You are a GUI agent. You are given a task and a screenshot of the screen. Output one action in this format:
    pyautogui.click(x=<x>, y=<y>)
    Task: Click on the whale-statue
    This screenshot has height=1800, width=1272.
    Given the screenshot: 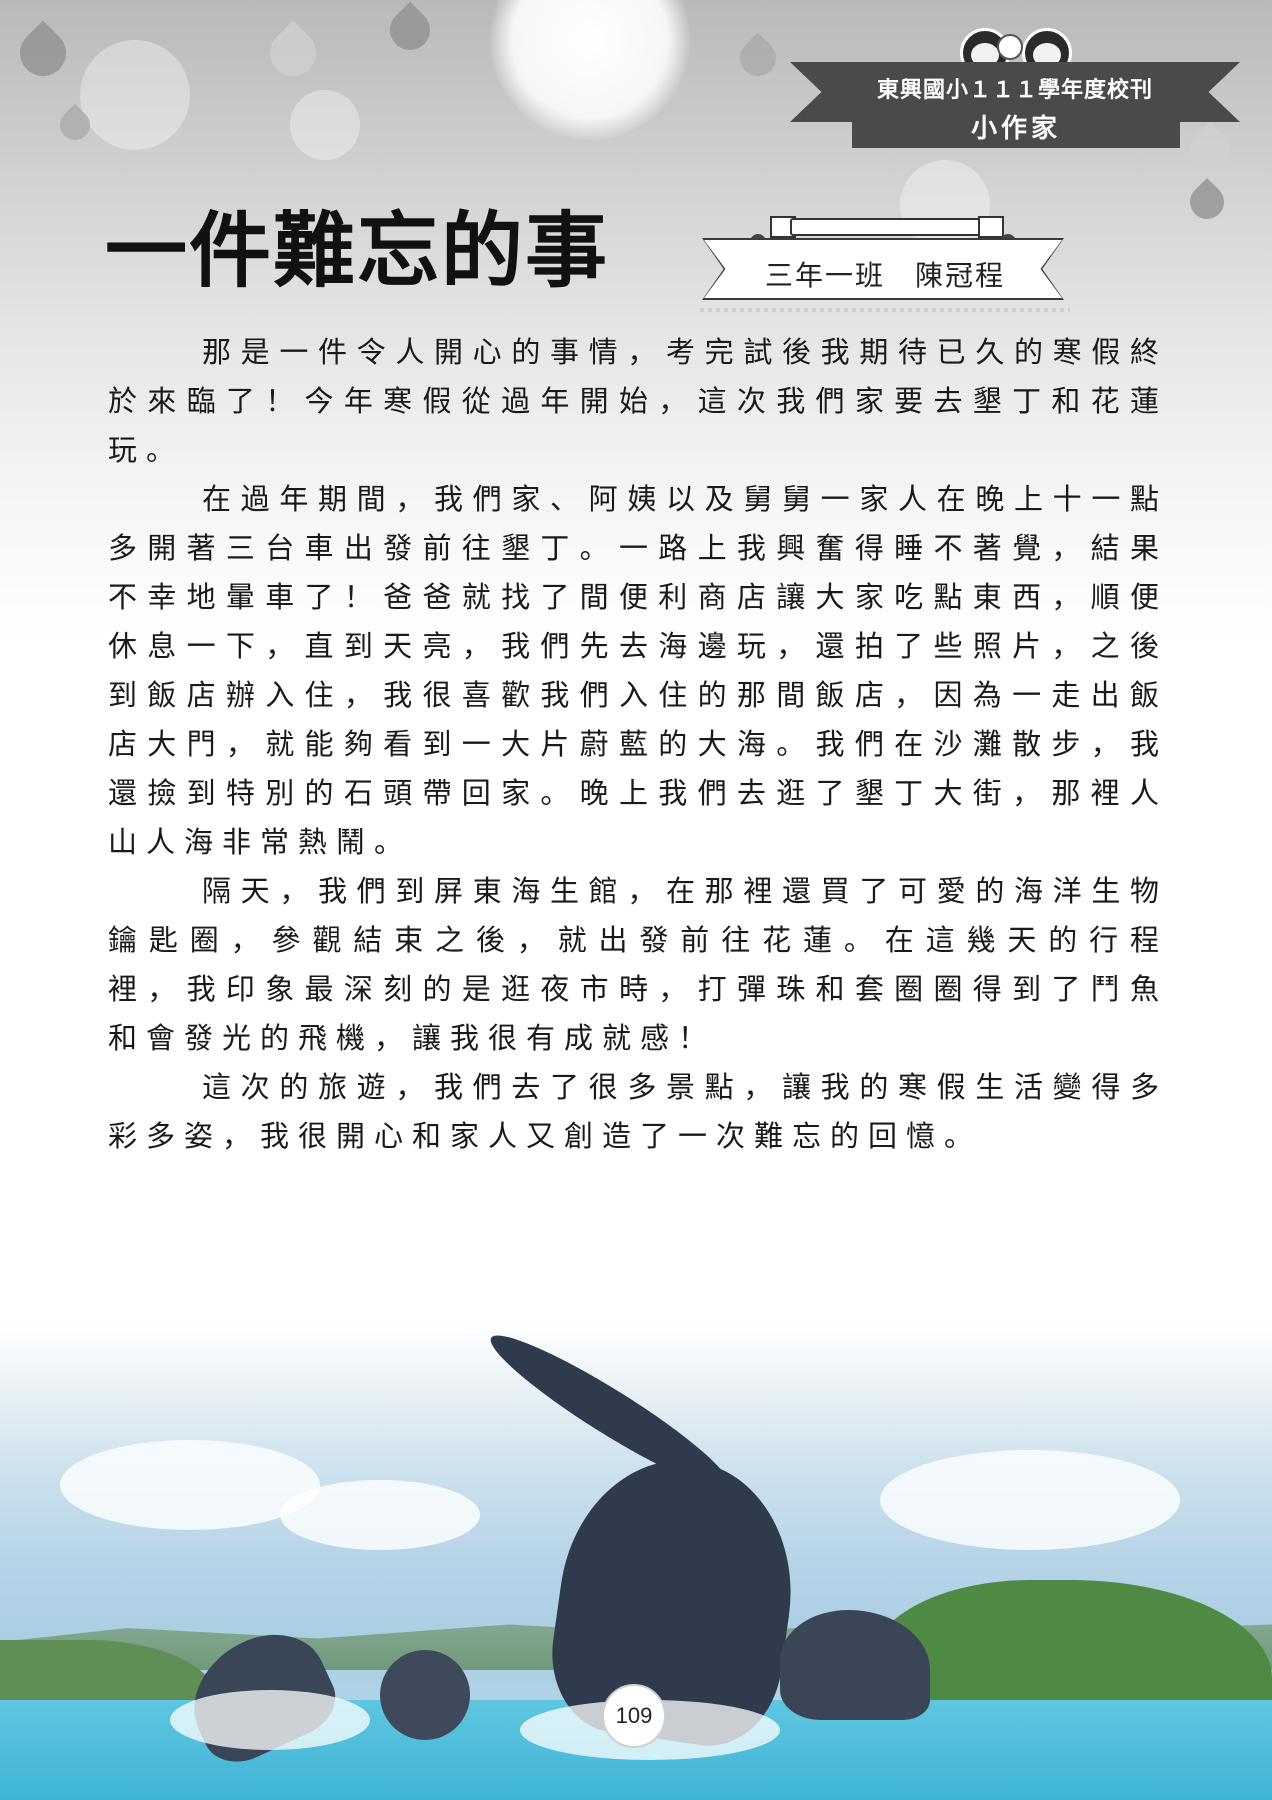 What is the action you would take?
    pyautogui.click(x=425, y=1695)
    